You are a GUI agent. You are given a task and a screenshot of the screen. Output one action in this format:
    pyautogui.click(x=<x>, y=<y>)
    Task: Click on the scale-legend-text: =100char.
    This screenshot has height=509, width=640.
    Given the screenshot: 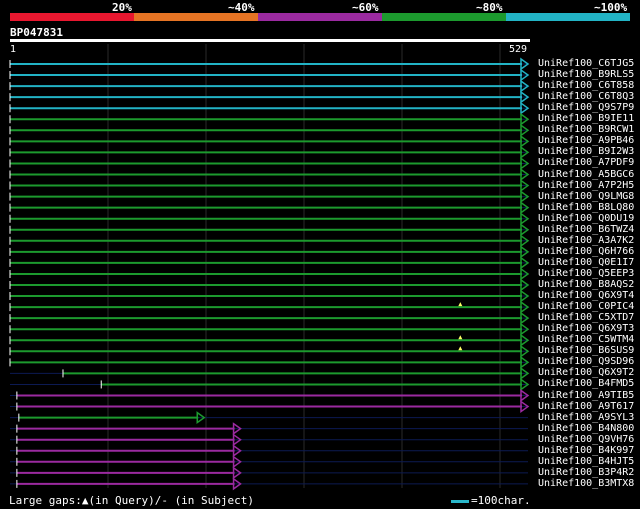 What is the action you would take?
    pyautogui.click(x=501, y=500)
    